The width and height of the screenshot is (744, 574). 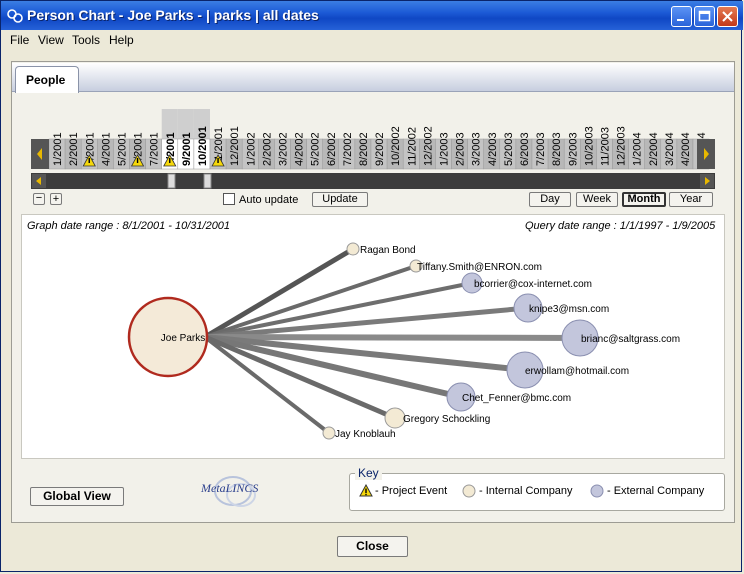 What do you see at coordinates (235, 146) in the screenshot?
I see `timeline-month-label: 12/2001` at bounding box center [235, 146].